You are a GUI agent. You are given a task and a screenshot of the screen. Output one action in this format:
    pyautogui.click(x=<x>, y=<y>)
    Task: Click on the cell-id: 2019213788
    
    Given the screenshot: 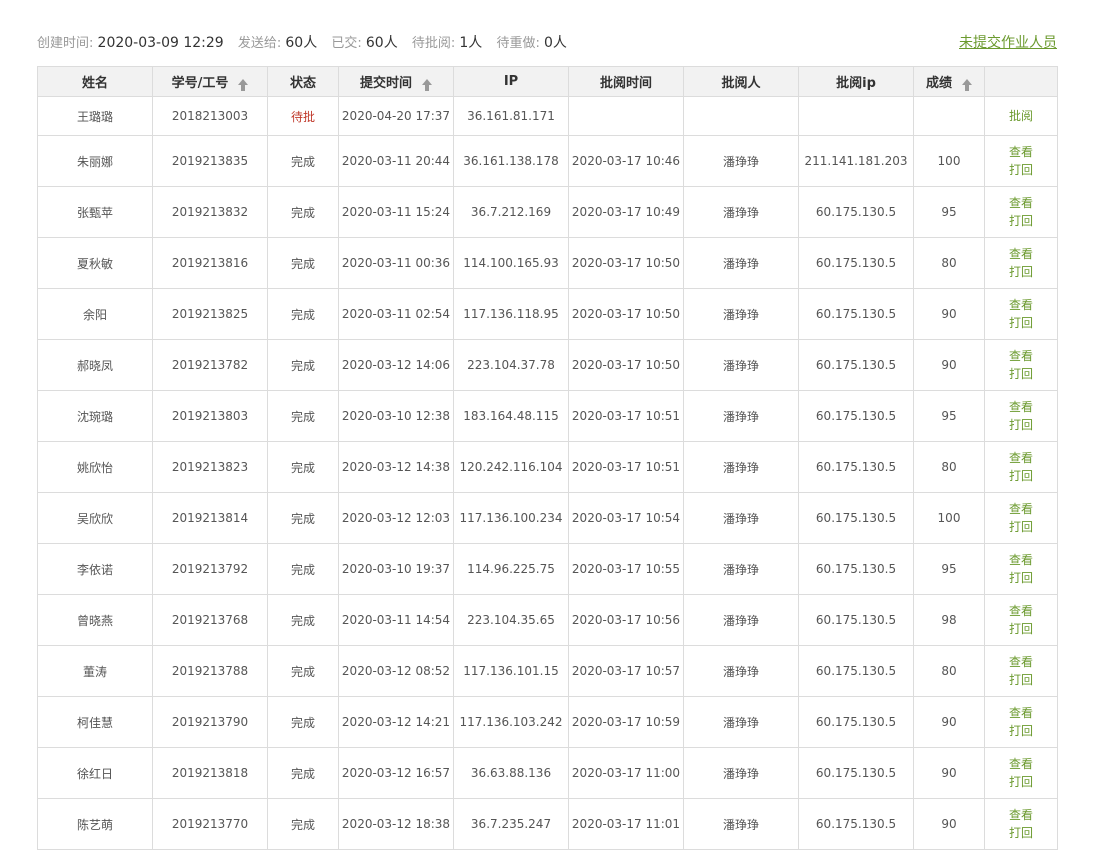 What is the action you would take?
    pyautogui.click(x=210, y=671)
    